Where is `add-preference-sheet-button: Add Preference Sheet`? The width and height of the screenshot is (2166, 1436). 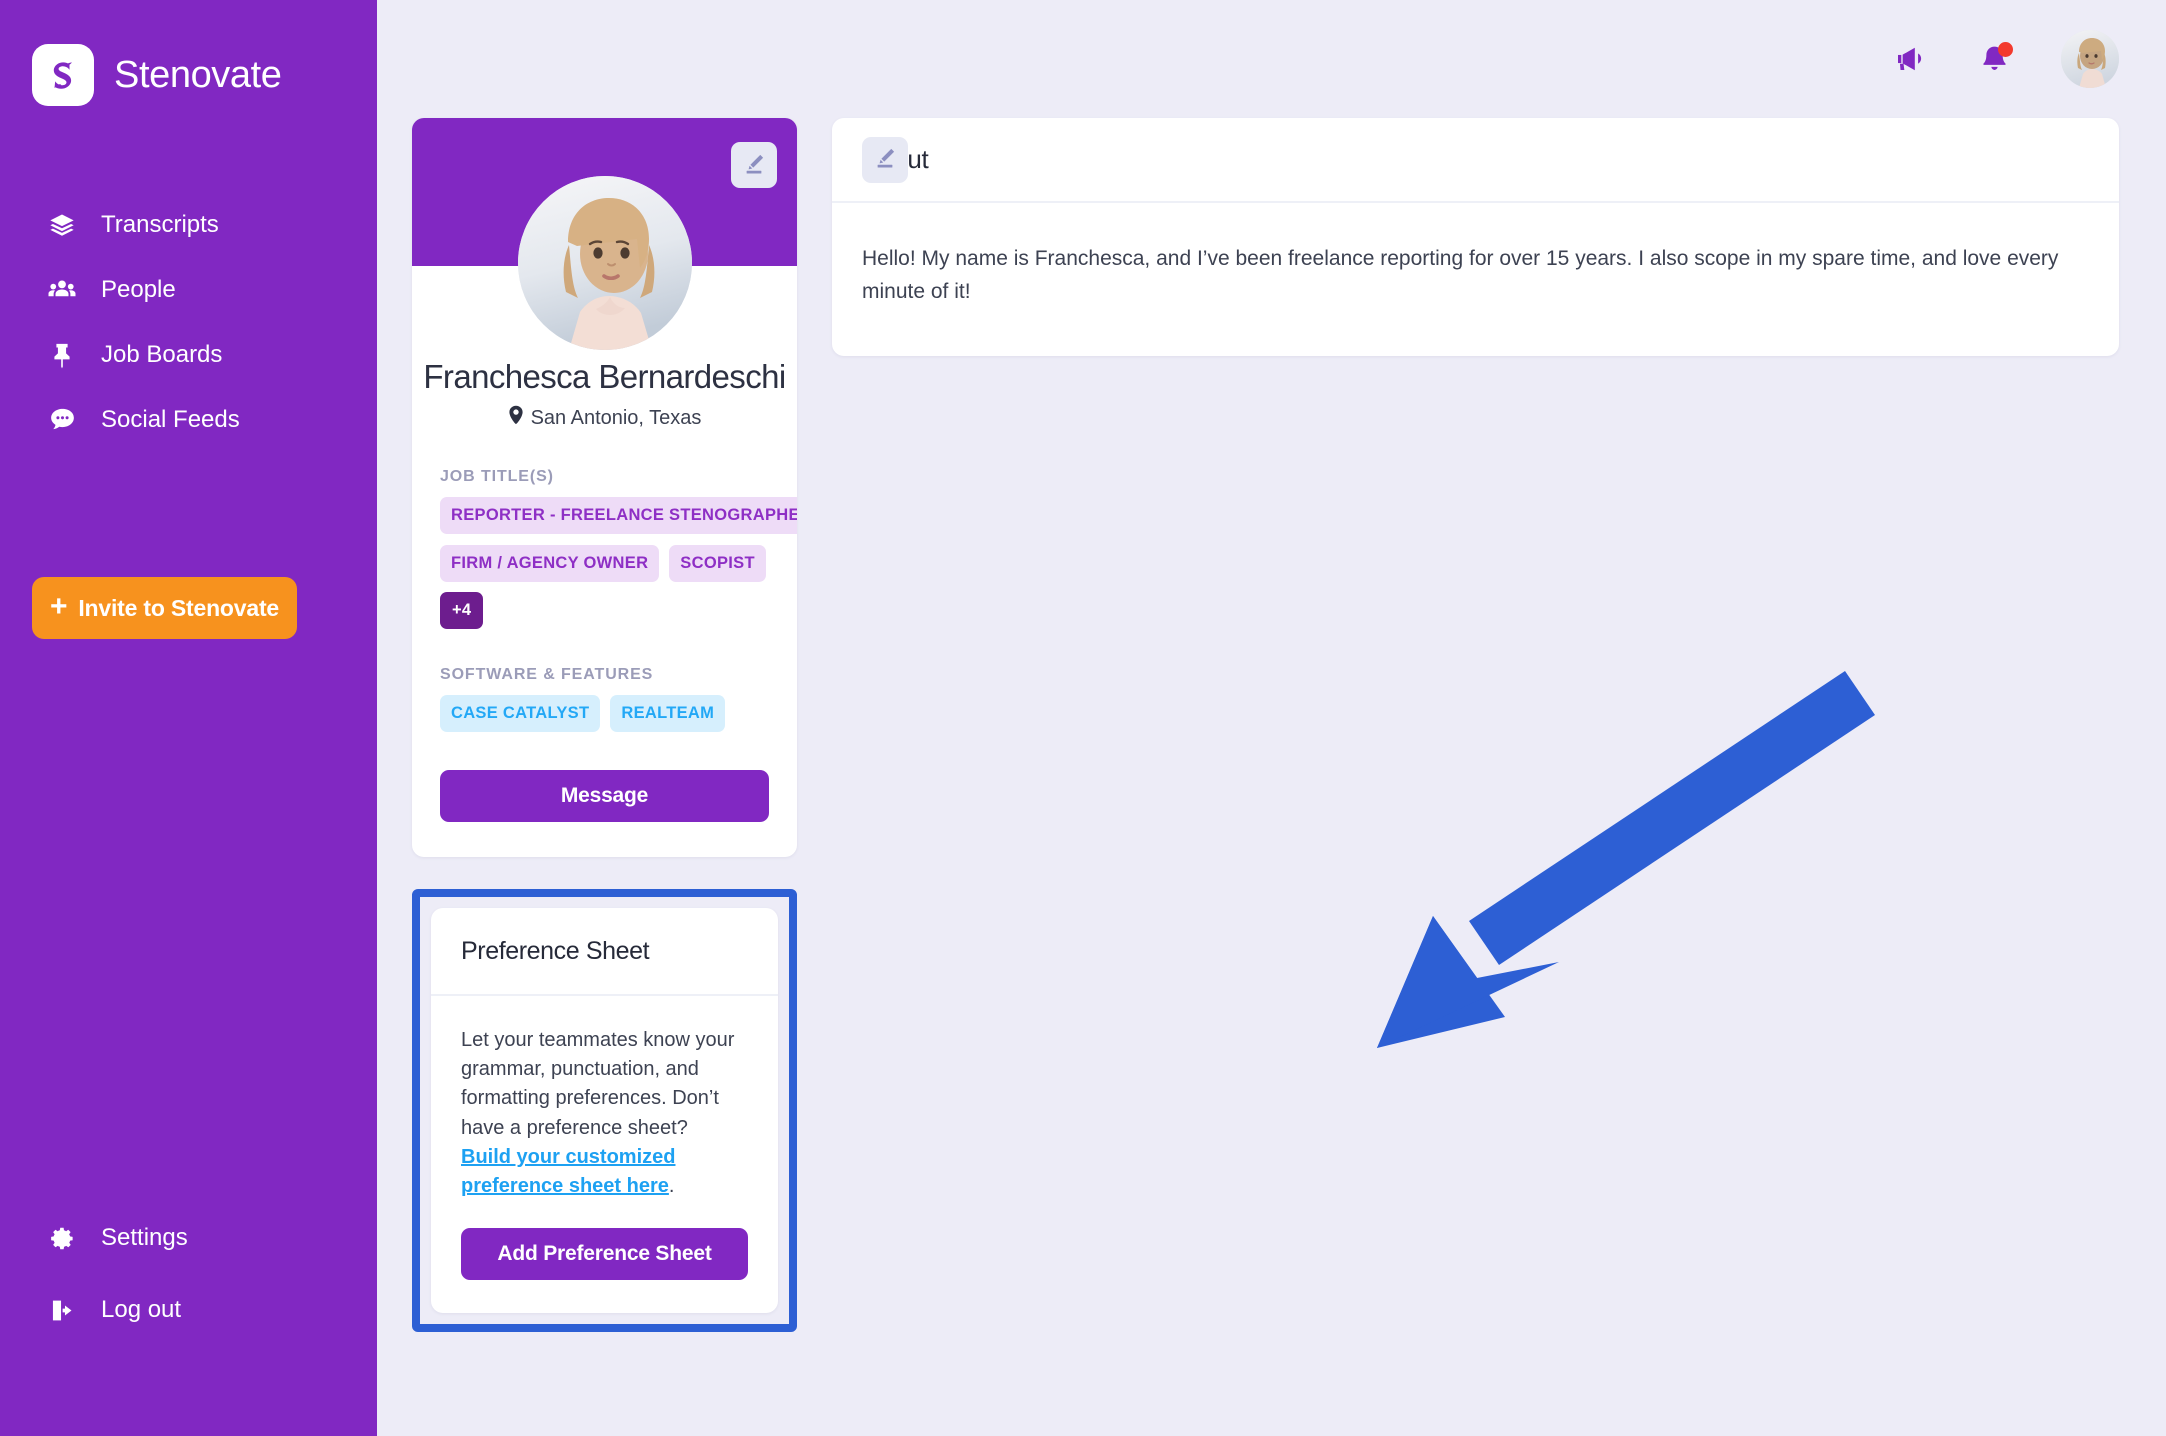 add-preference-sheet-button: Add Preference Sheet is located at coordinates (604, 1254).